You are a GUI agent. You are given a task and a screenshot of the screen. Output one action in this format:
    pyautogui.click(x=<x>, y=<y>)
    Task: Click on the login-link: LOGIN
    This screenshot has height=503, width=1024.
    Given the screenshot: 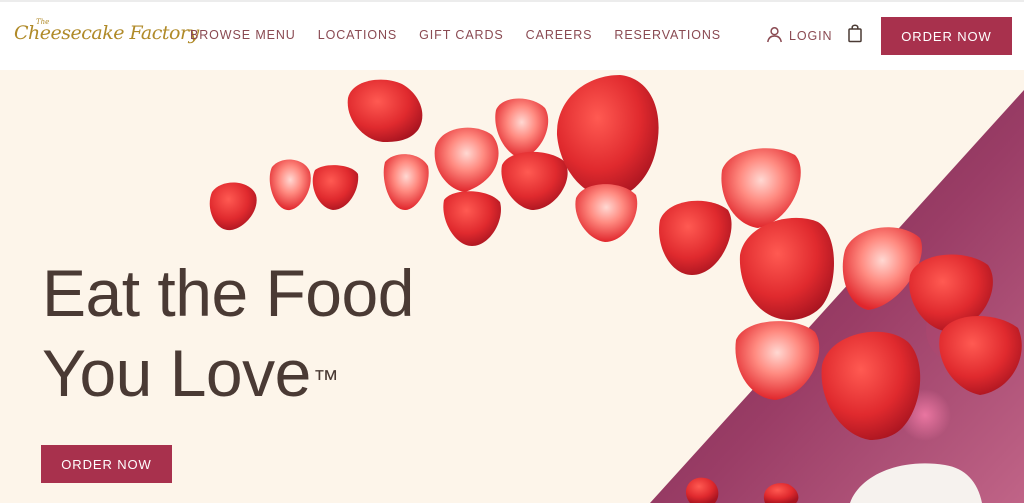 What is the action you would take?
    pyautogui.click(x=799, y=36)
    